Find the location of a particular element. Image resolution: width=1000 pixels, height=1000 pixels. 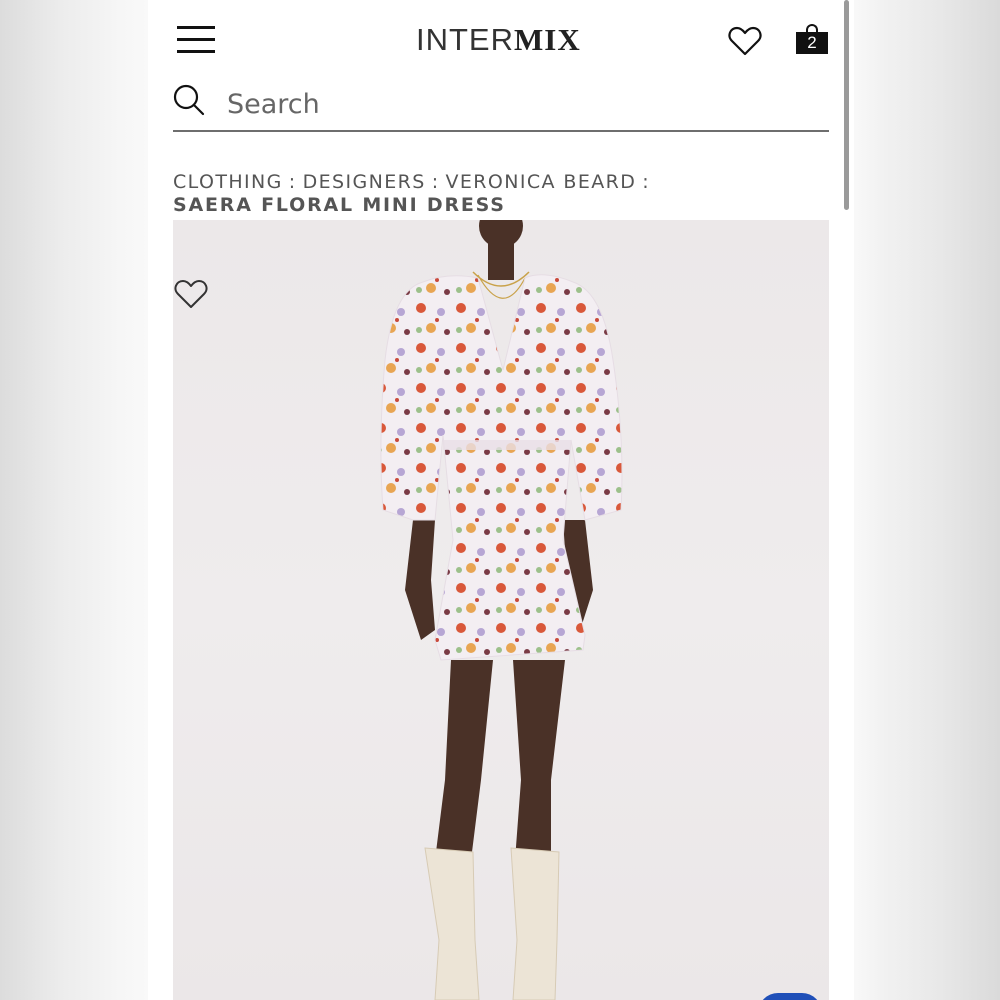

intermix-logo: INTERMIX is located at coordinates (498, 40).